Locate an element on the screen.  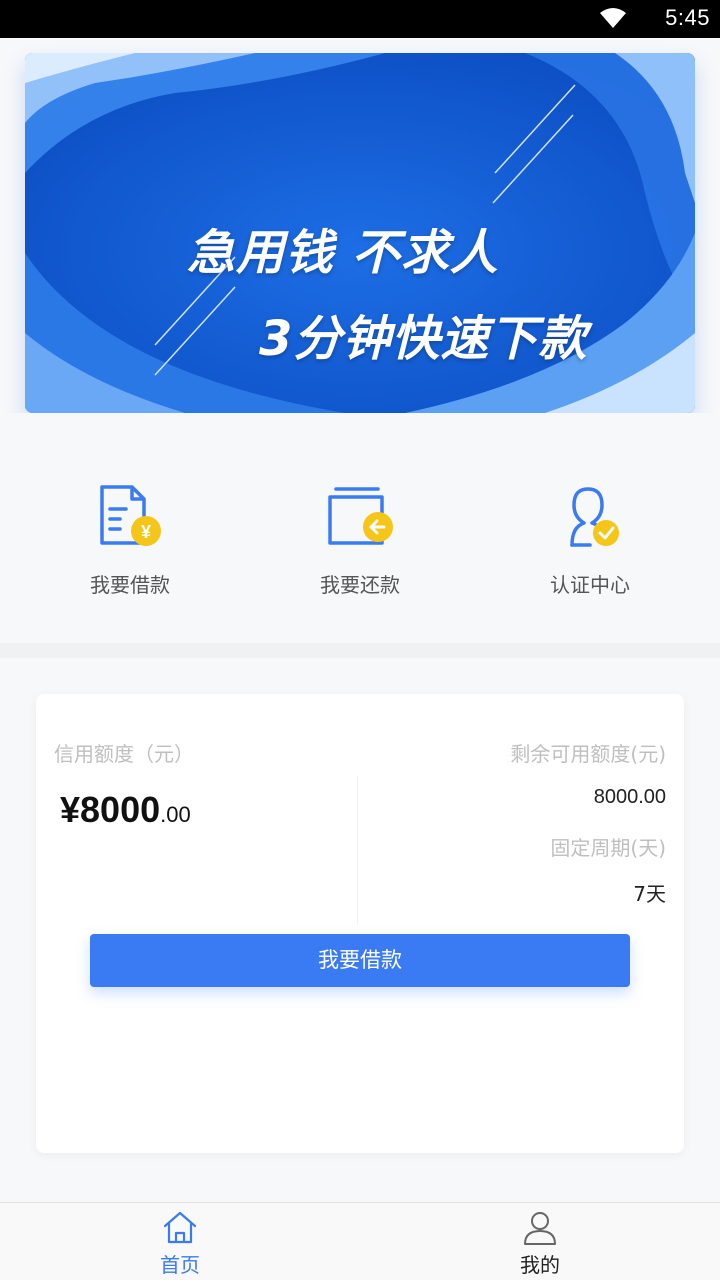
repay-wallet-icon is located at coordinates (360, 516).